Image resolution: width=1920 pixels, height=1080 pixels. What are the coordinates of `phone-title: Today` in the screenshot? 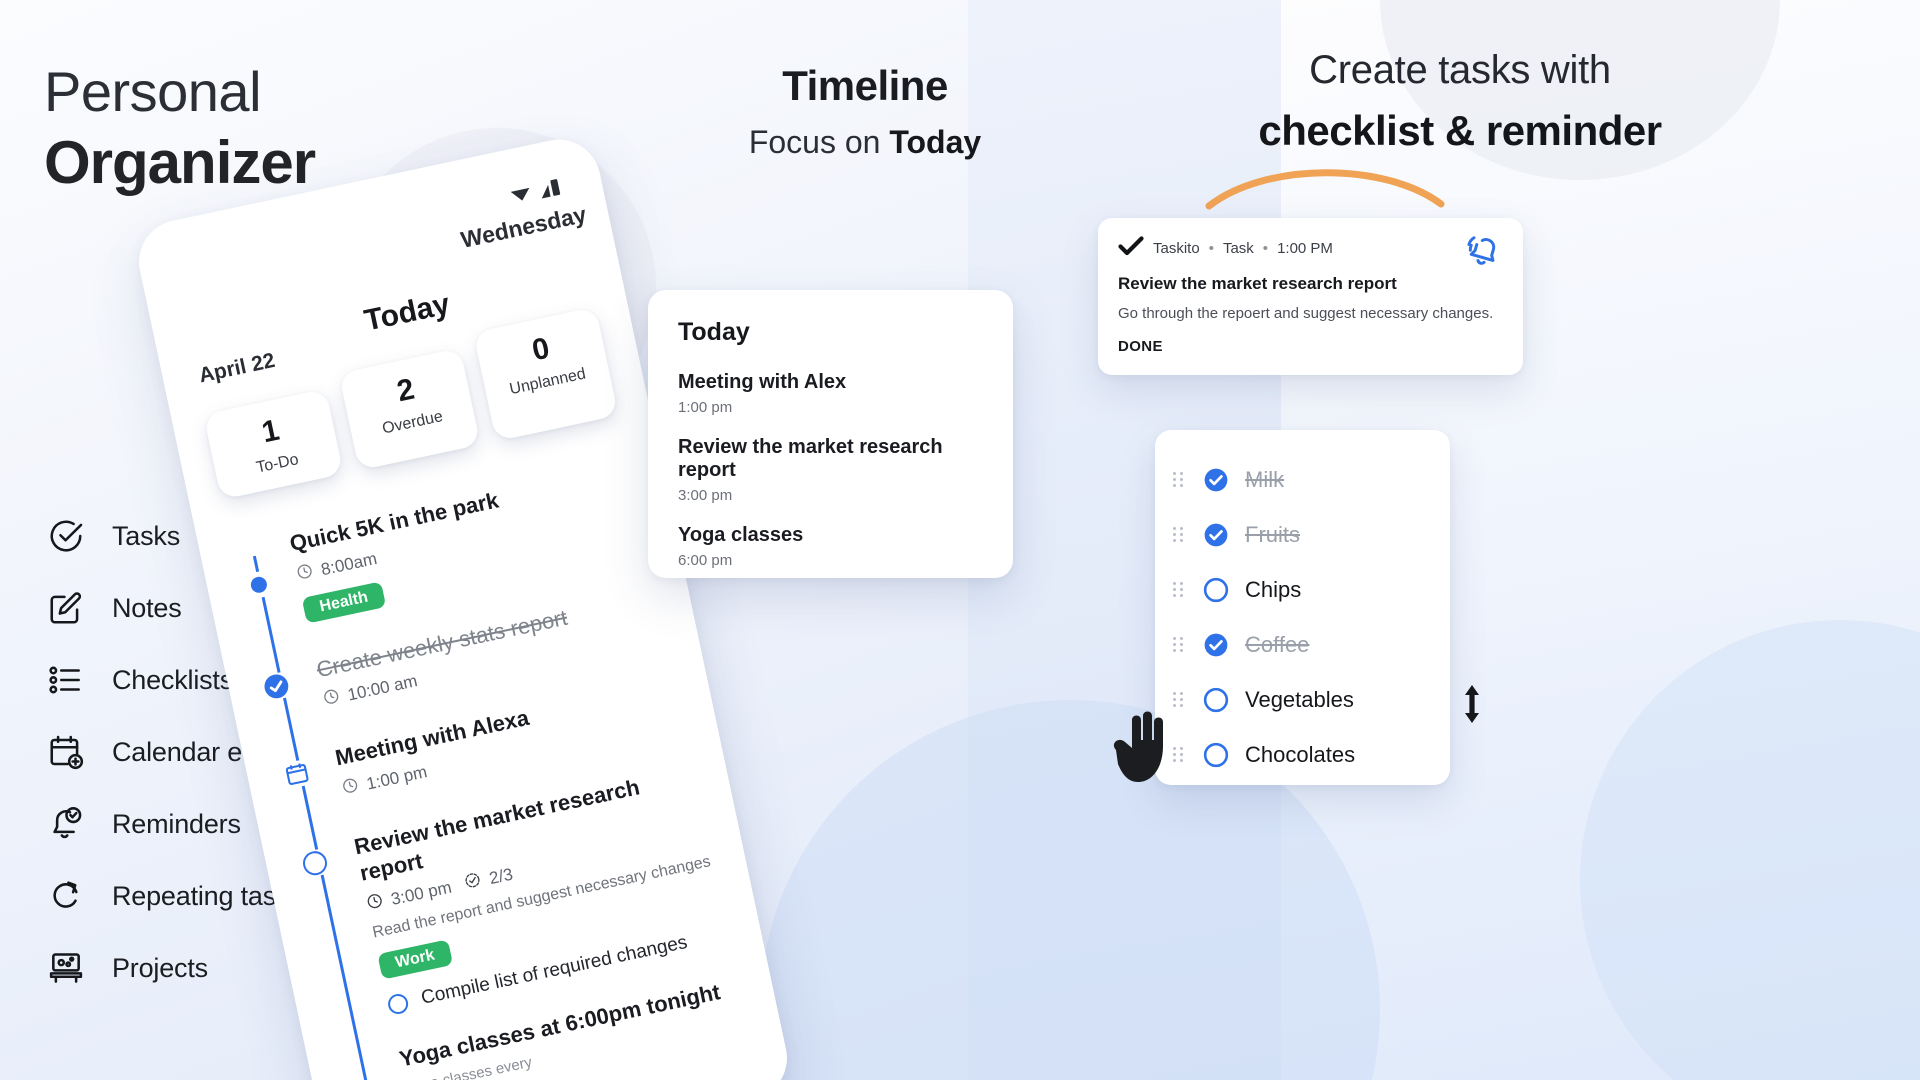 It's located at (407, 312).